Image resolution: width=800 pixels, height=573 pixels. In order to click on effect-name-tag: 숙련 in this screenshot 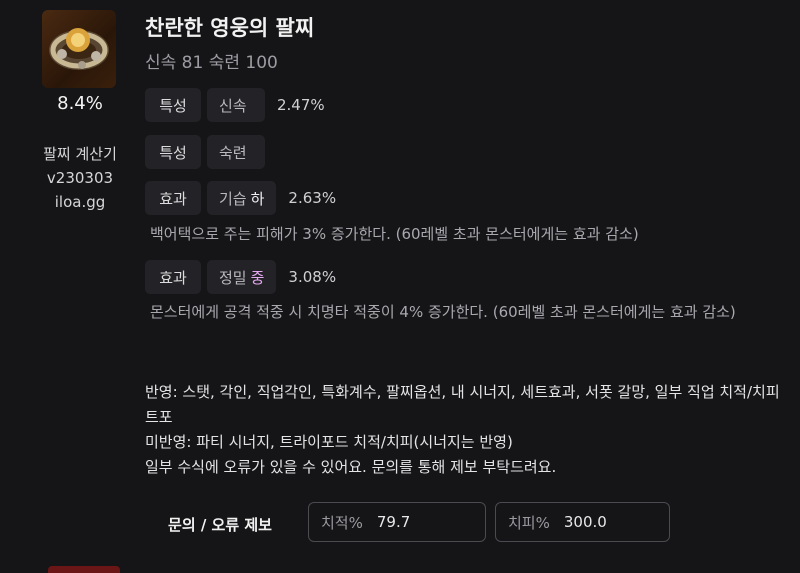, I will do `click(236, 152)`.